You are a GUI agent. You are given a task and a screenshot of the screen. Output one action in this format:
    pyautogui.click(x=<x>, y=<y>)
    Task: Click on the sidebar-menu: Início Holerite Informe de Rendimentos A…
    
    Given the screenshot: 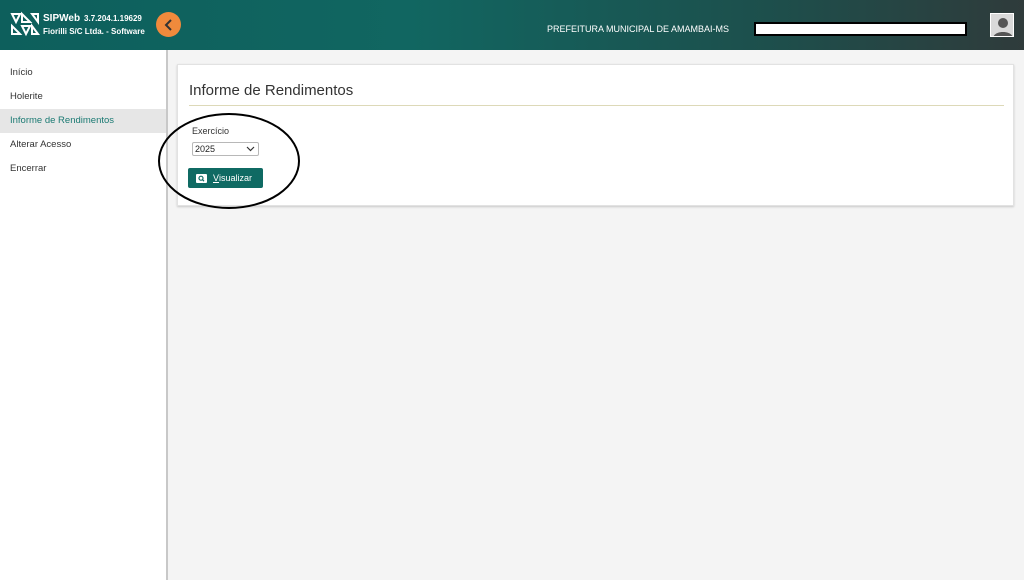 What is the action you would take?
    pyautogui.click(x=83, y=121)
    